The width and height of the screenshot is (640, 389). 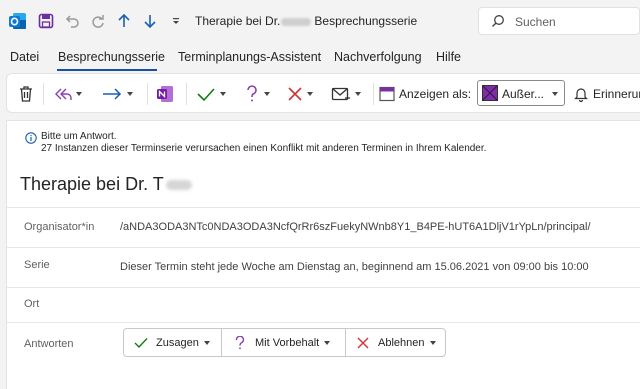 I want to click on x-icon, so click(x=363, y=342).